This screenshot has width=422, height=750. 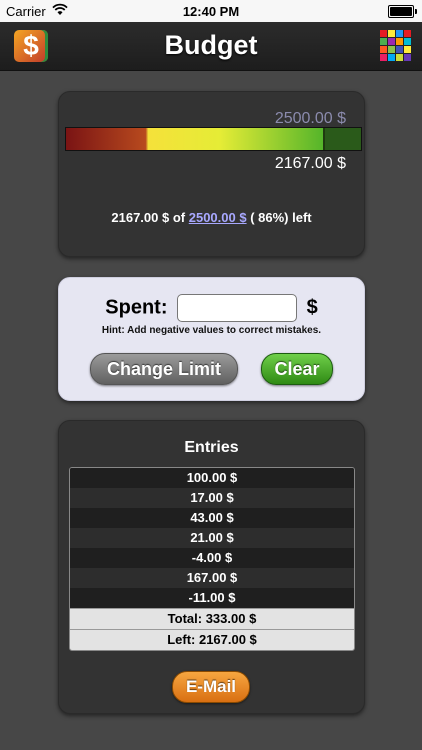 I want to click on total-row: Total: 333.00 $, so click(x=212, y=618).